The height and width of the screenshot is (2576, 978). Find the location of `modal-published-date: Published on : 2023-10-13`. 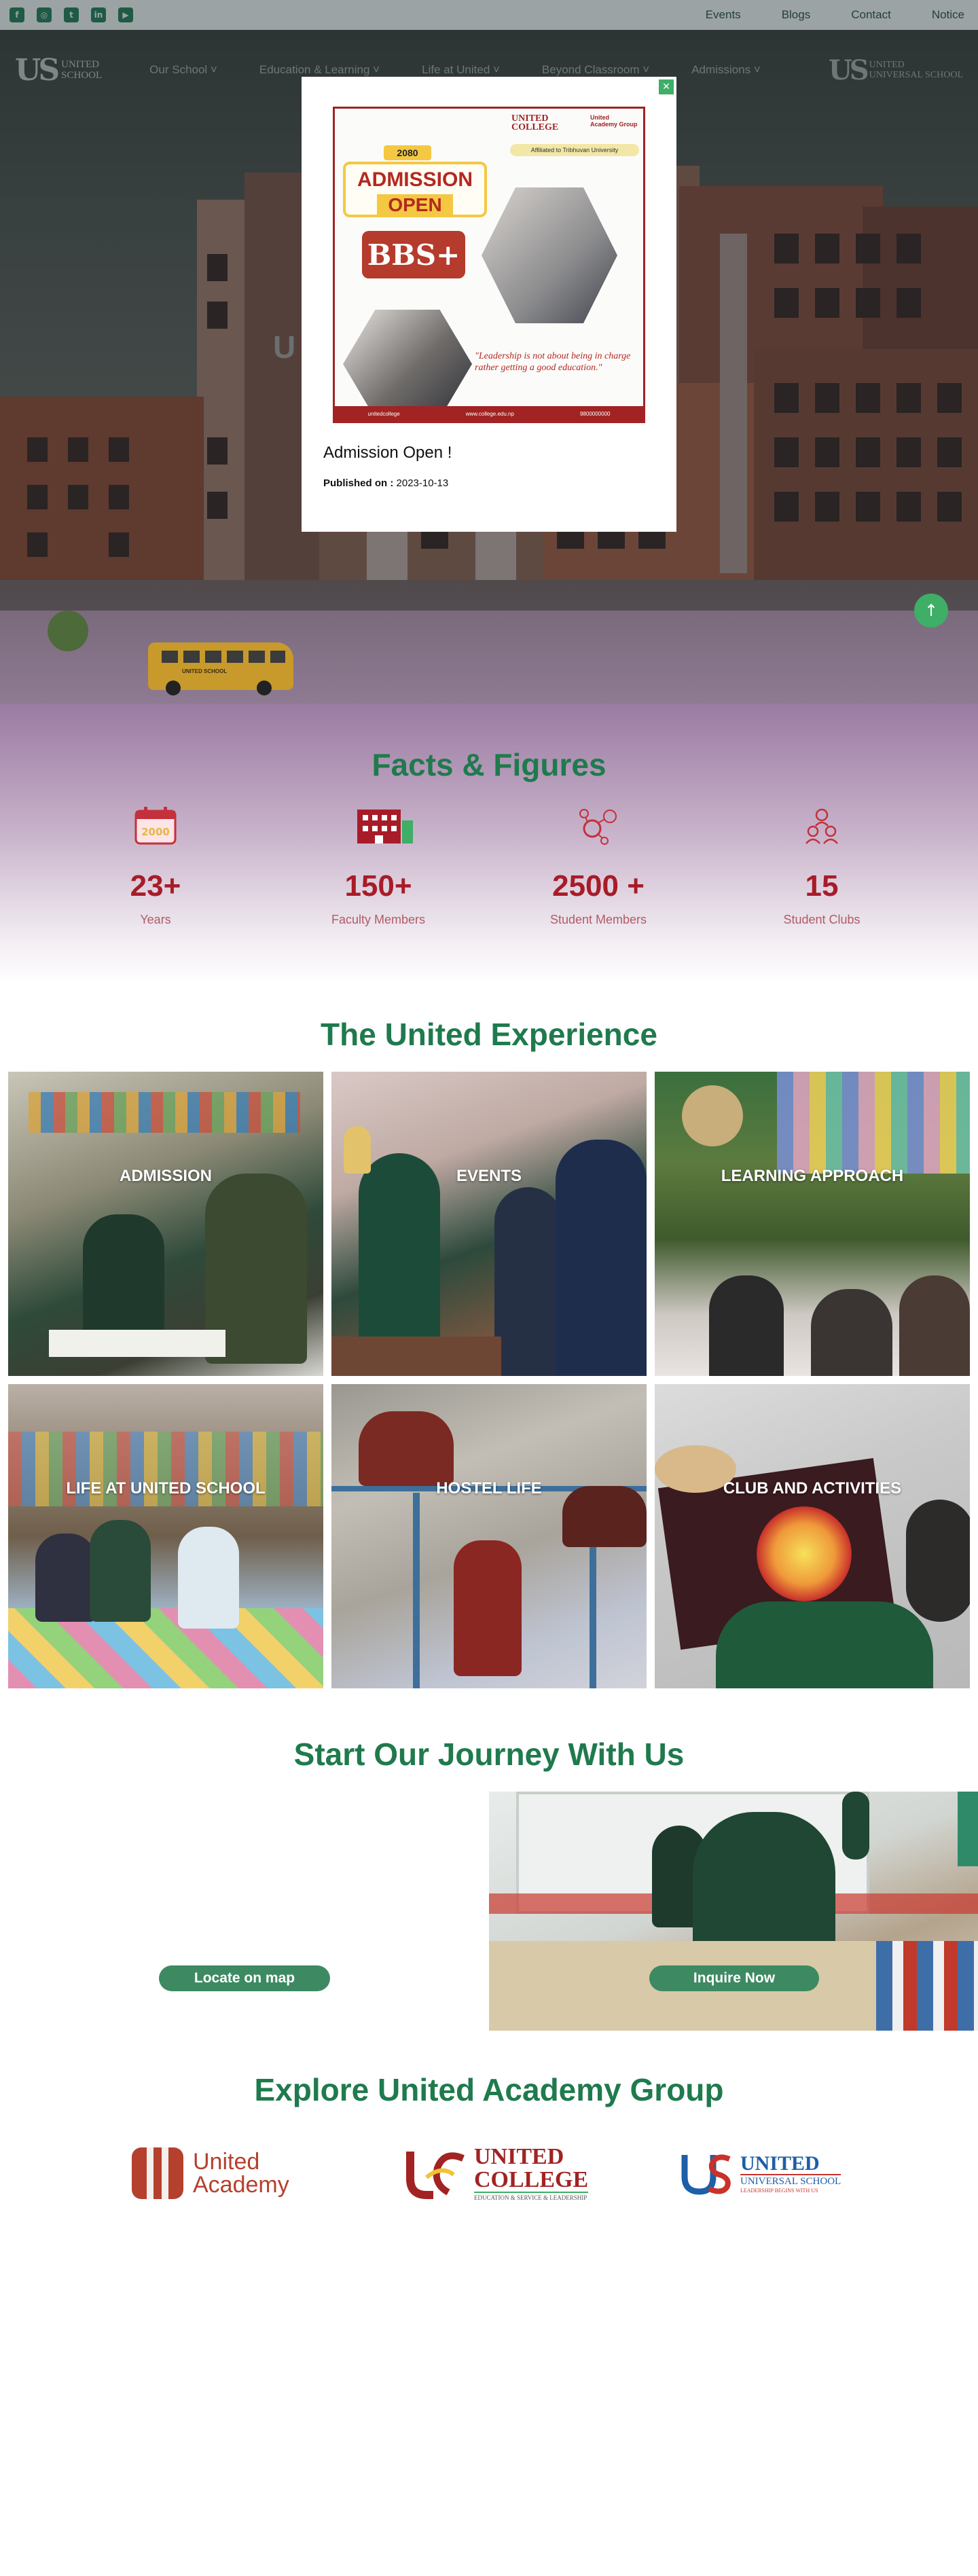

modal-published-date: Published on : 2023-10-13 is located at coordinates (386, 483).